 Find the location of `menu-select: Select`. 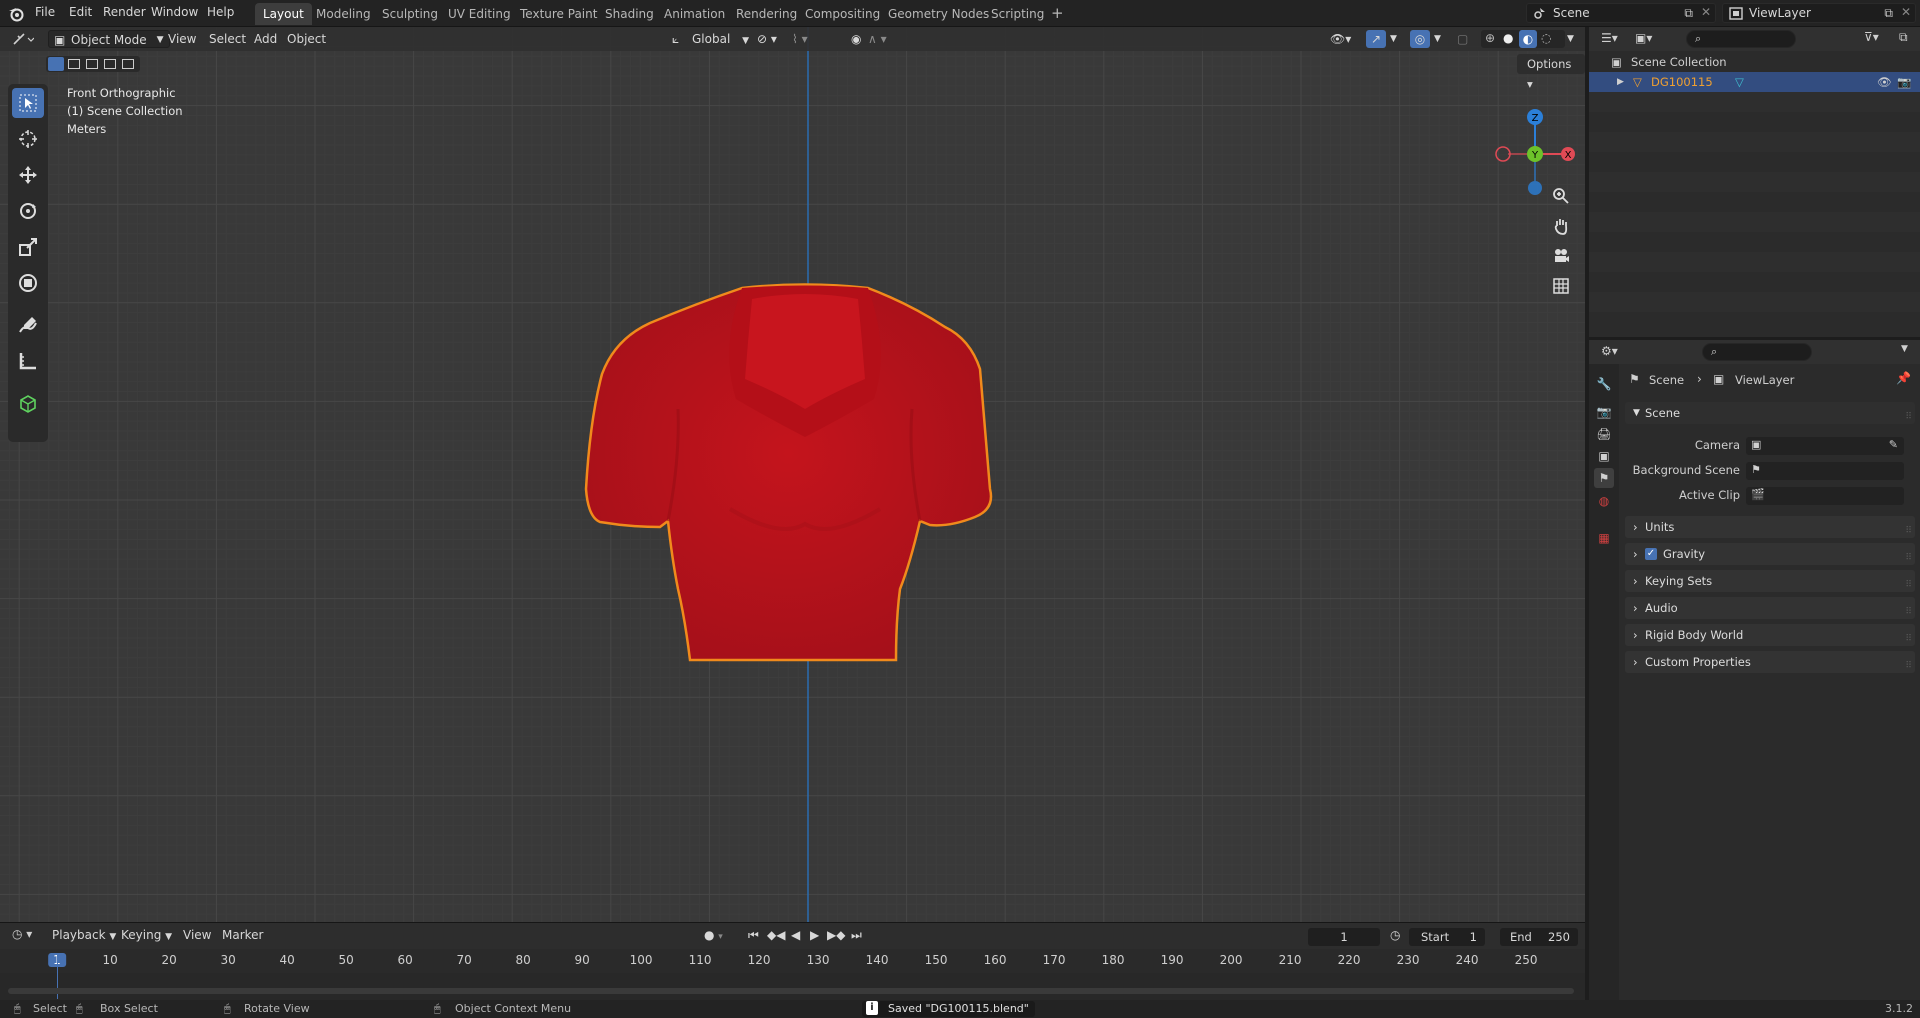

menu-select: Select is located at coordinates (227, 39).